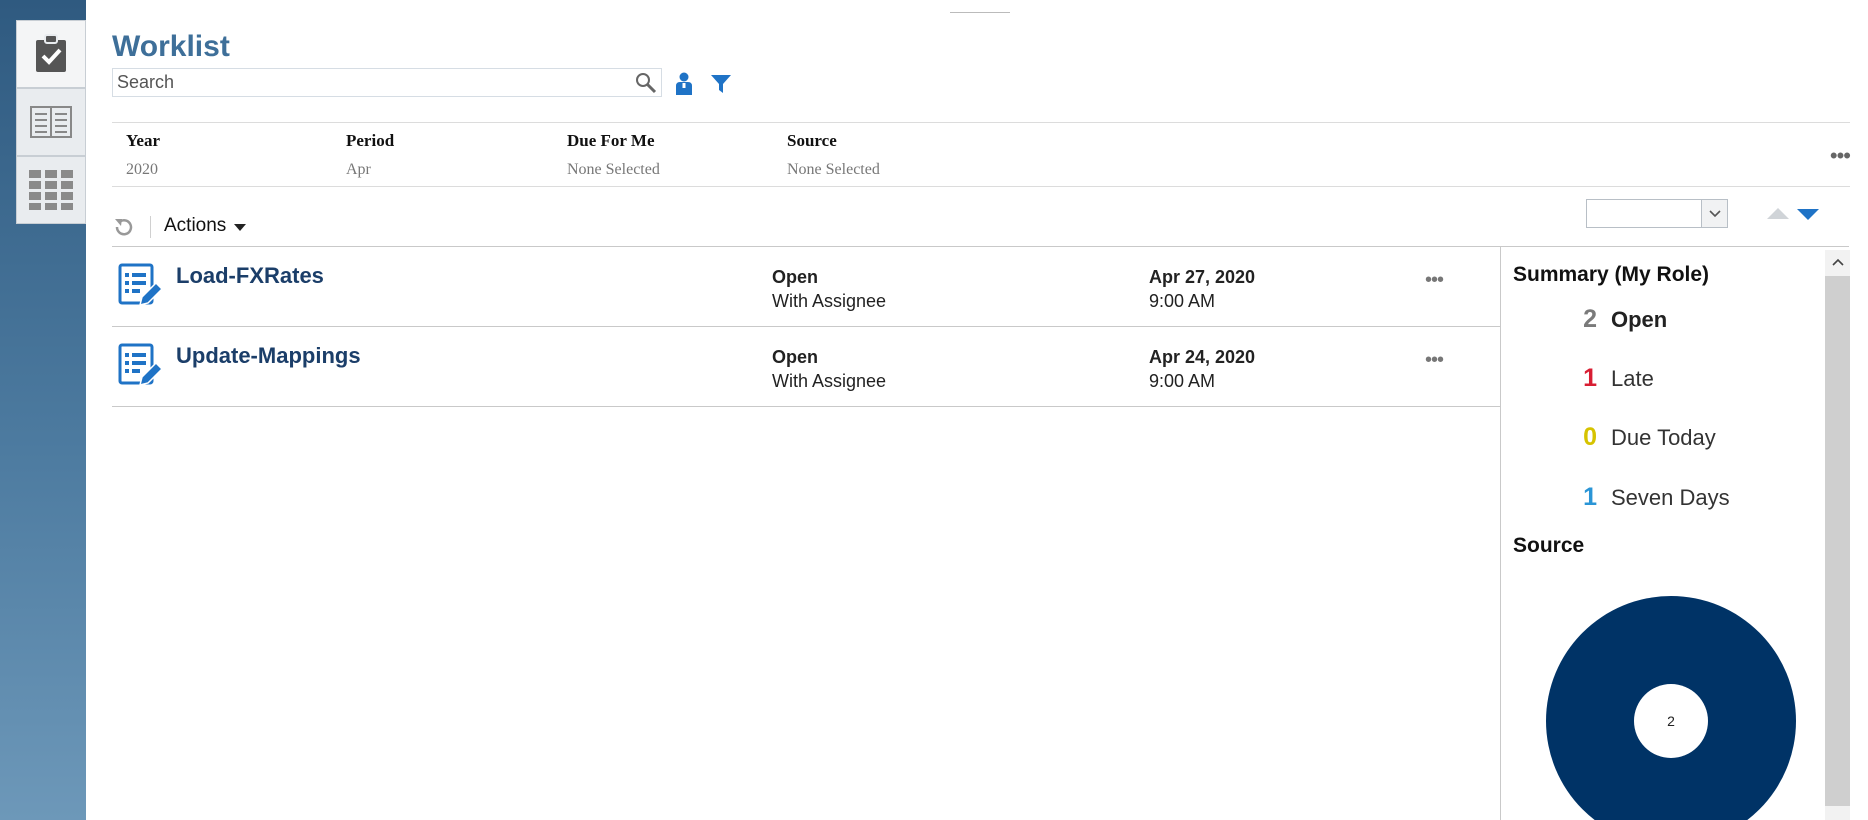  I want to click on scrollbar, so click(1837, 535).